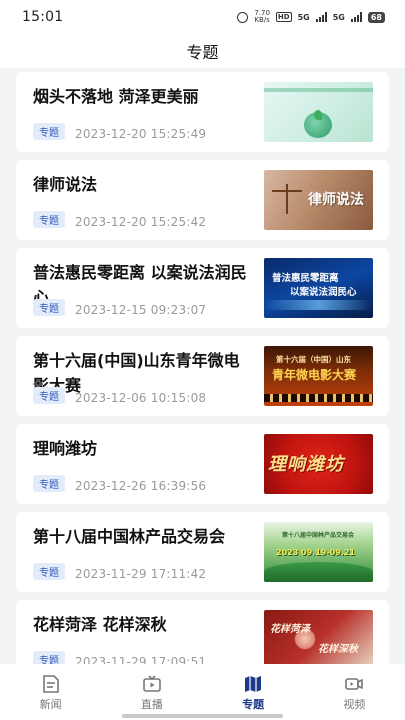 Image resolution: width=405 pixels, height=720 pixels. I want to click on forest-hills-decoration, so click(318, 572).